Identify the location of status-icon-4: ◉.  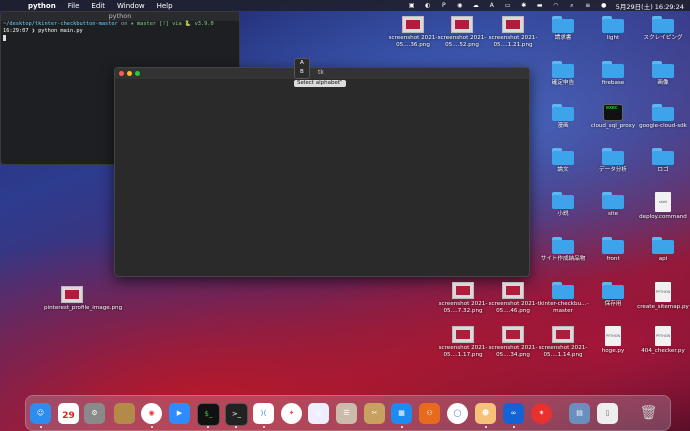
(460, 5).